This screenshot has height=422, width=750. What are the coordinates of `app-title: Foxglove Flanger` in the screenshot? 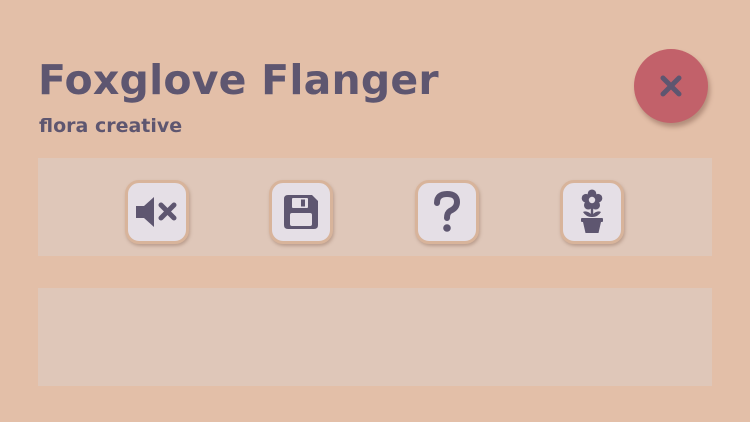 It's located at (238, 80).